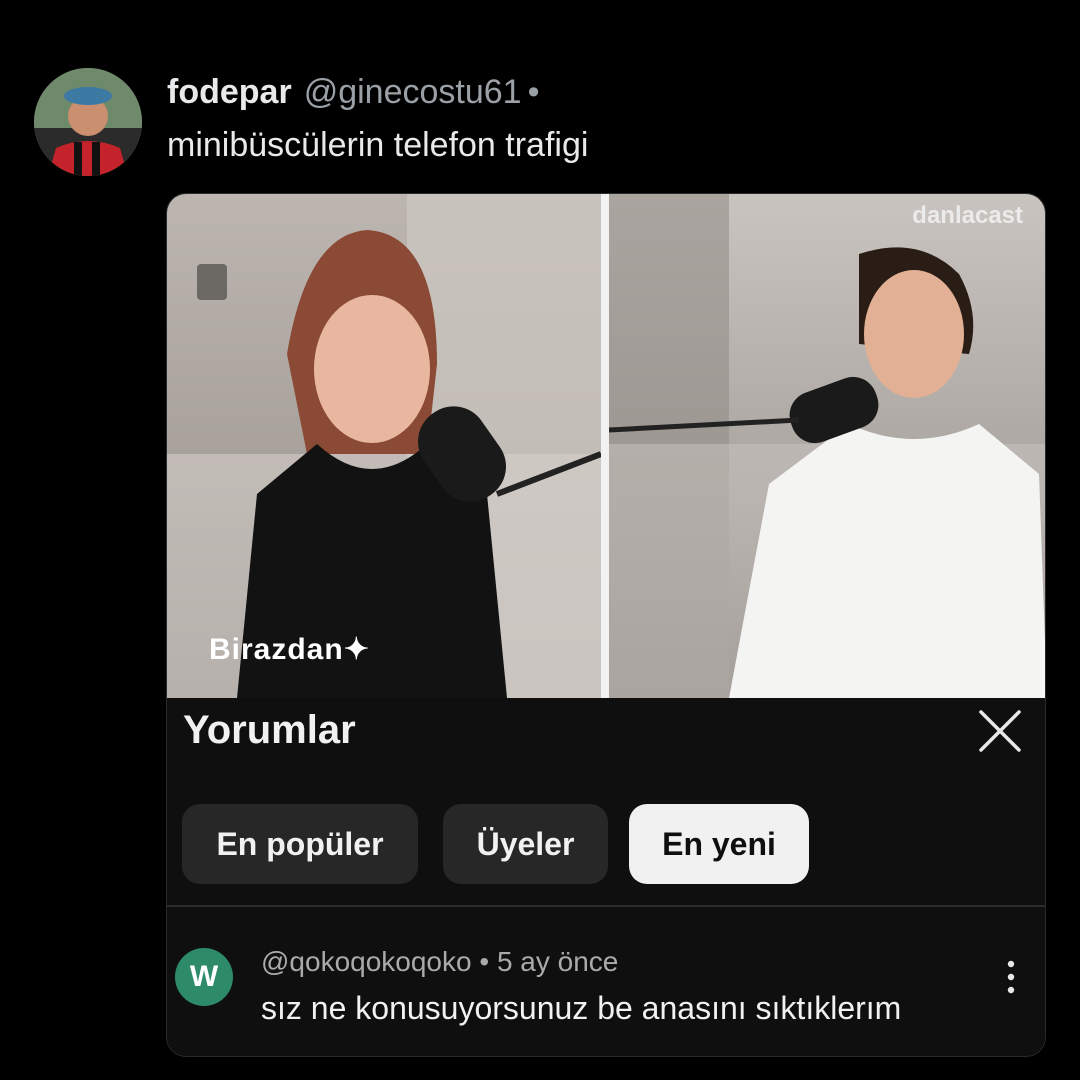  What do you see at coordinates (204, 977) in the screenshot?
I see `commenter-avatar: W` at bounding box center [204, 977].